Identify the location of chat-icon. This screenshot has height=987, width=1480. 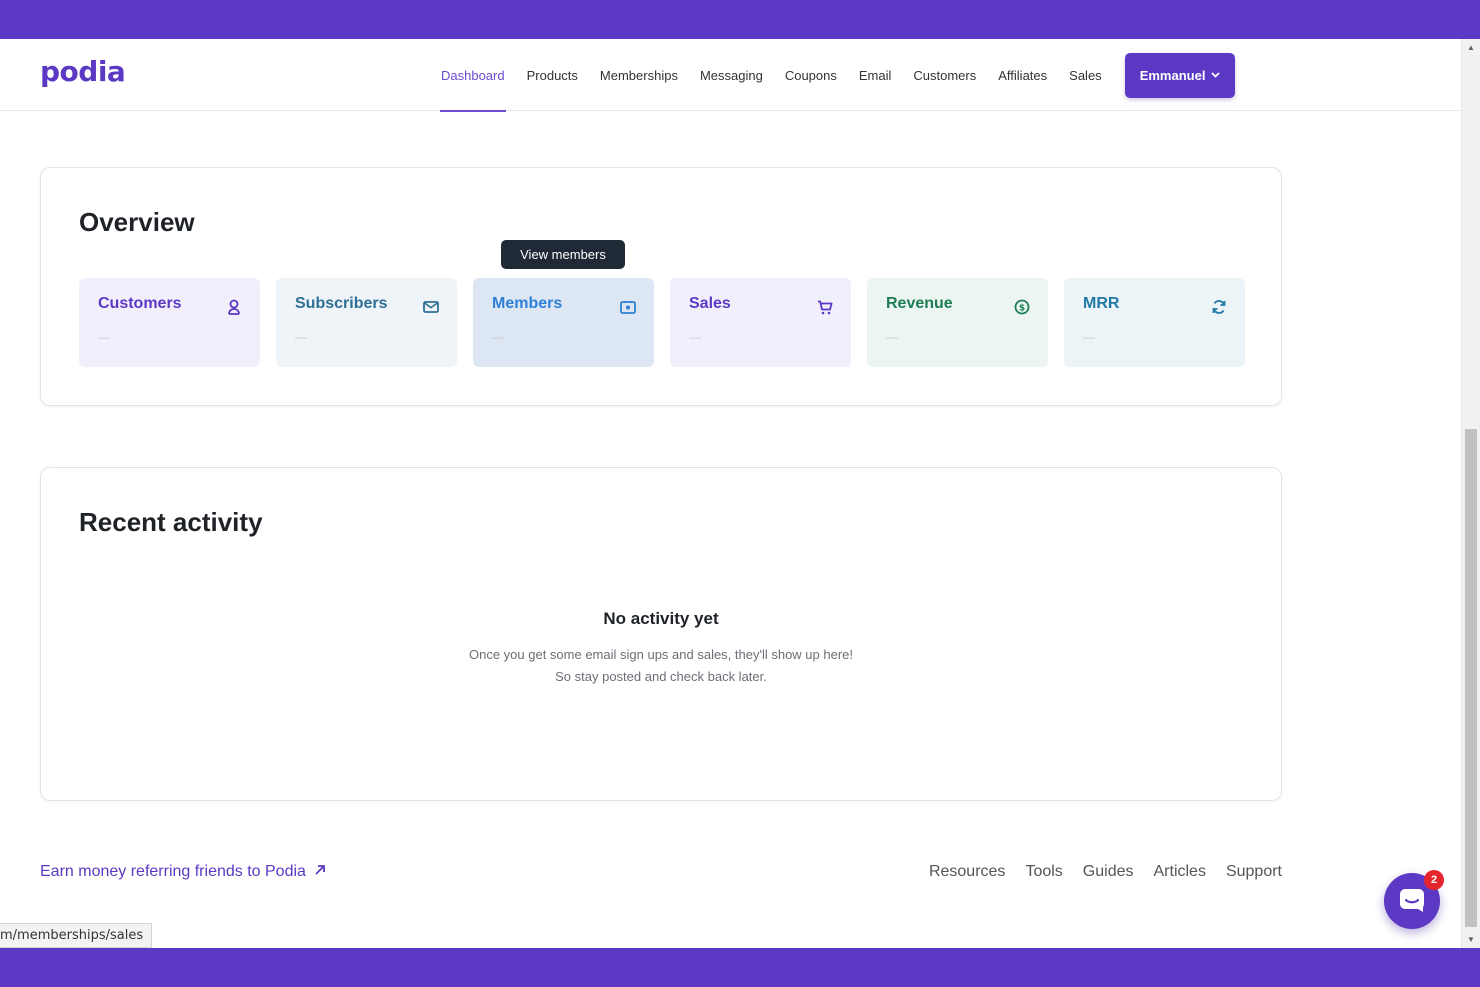
(1412, 901).